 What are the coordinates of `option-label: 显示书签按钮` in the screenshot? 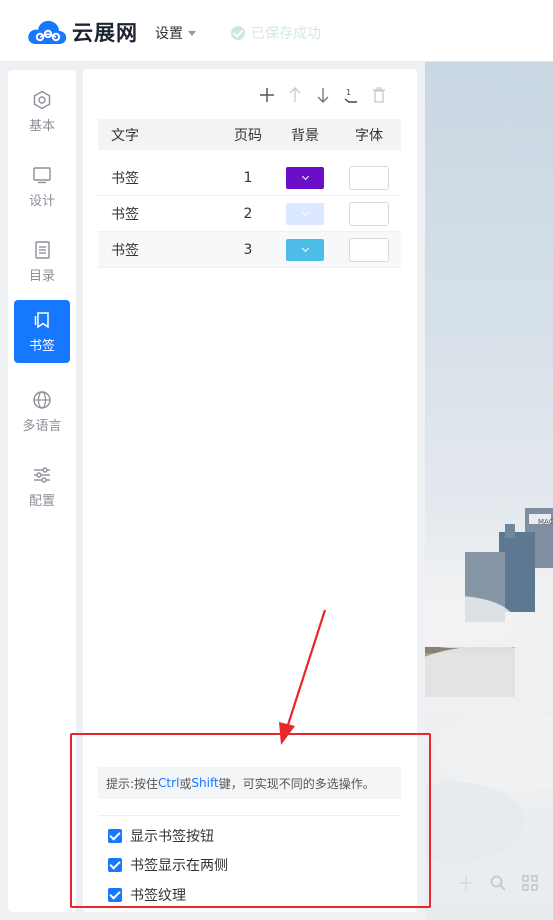 It's located at (172, 837).